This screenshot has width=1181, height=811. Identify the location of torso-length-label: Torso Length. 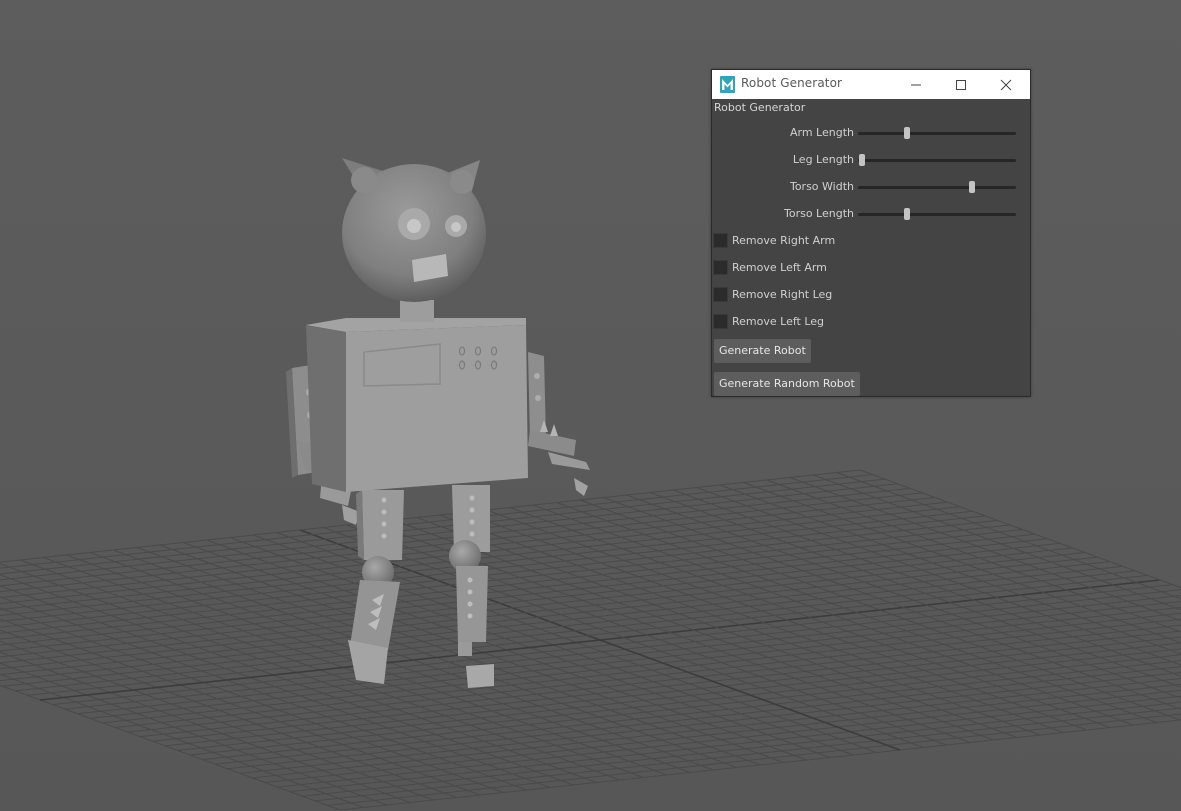
(818, 213).